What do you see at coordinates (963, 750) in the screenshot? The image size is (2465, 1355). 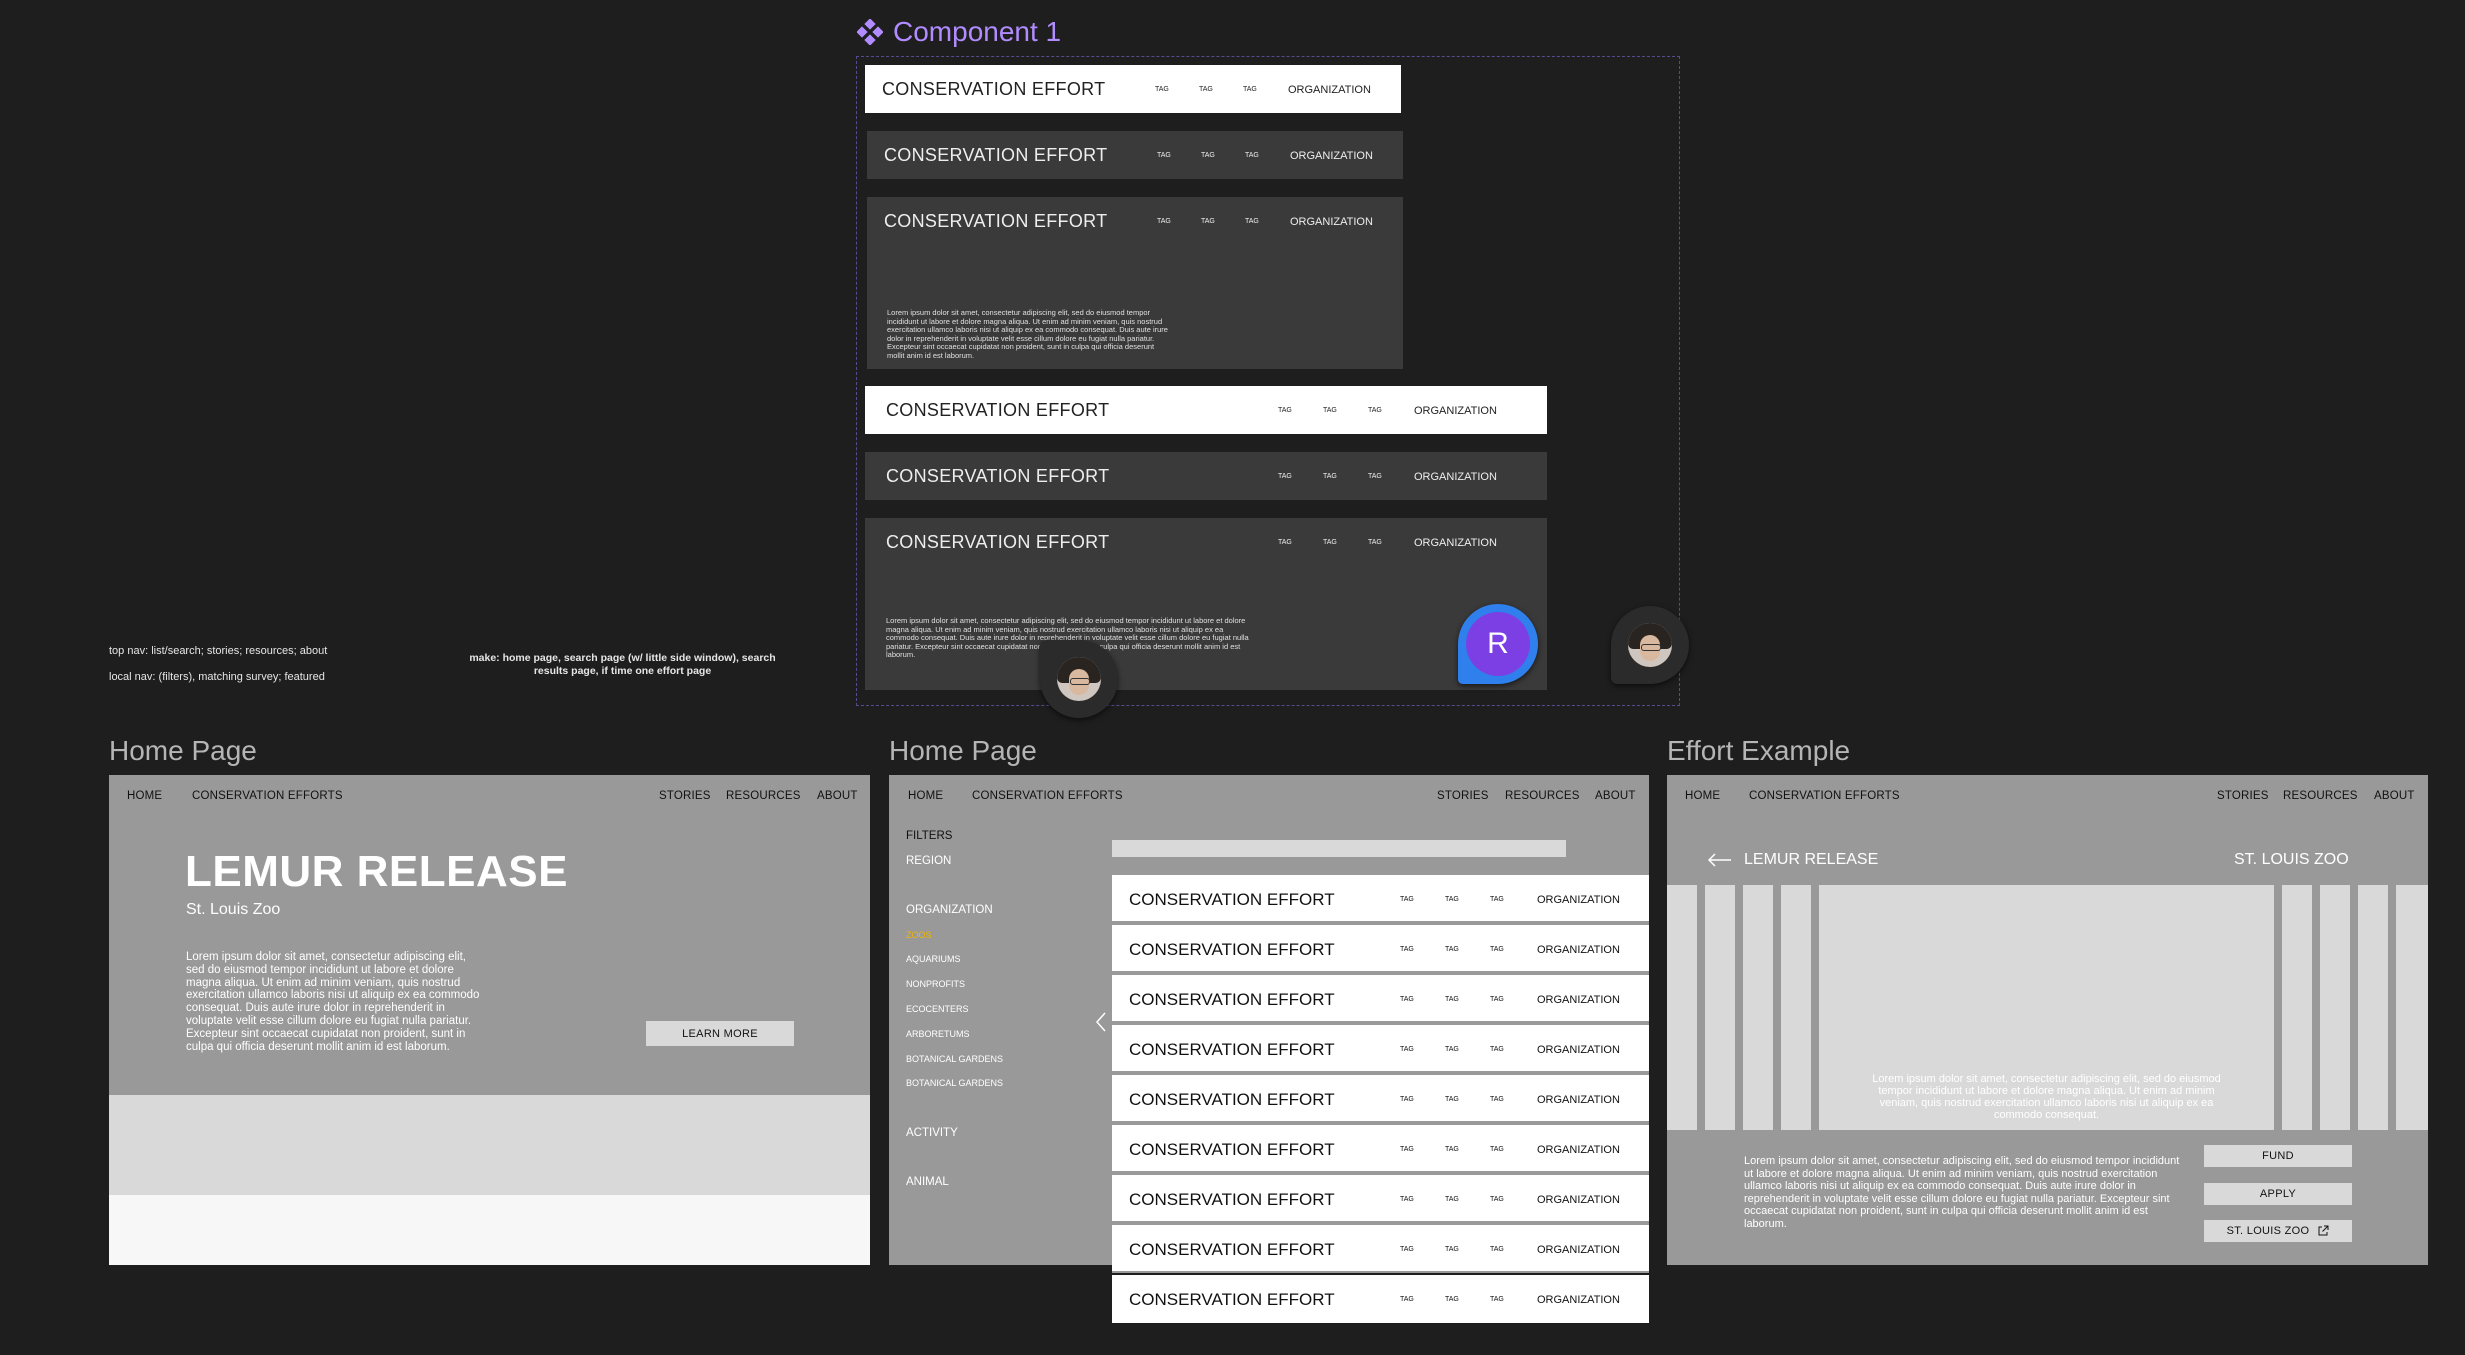 I see `frame-label-home-2: Home Page` at bounding box center [963, 750].